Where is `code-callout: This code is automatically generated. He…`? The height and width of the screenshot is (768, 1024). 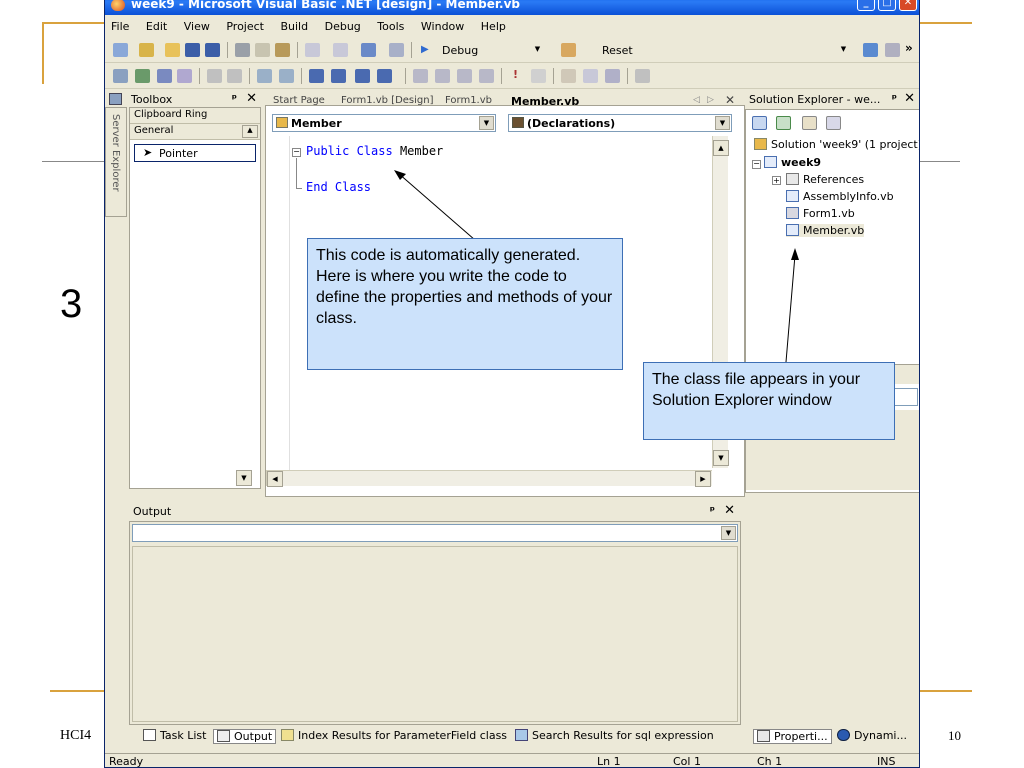
code-callout: This code is automatically generated. He… is located at coordinates (465, 304).